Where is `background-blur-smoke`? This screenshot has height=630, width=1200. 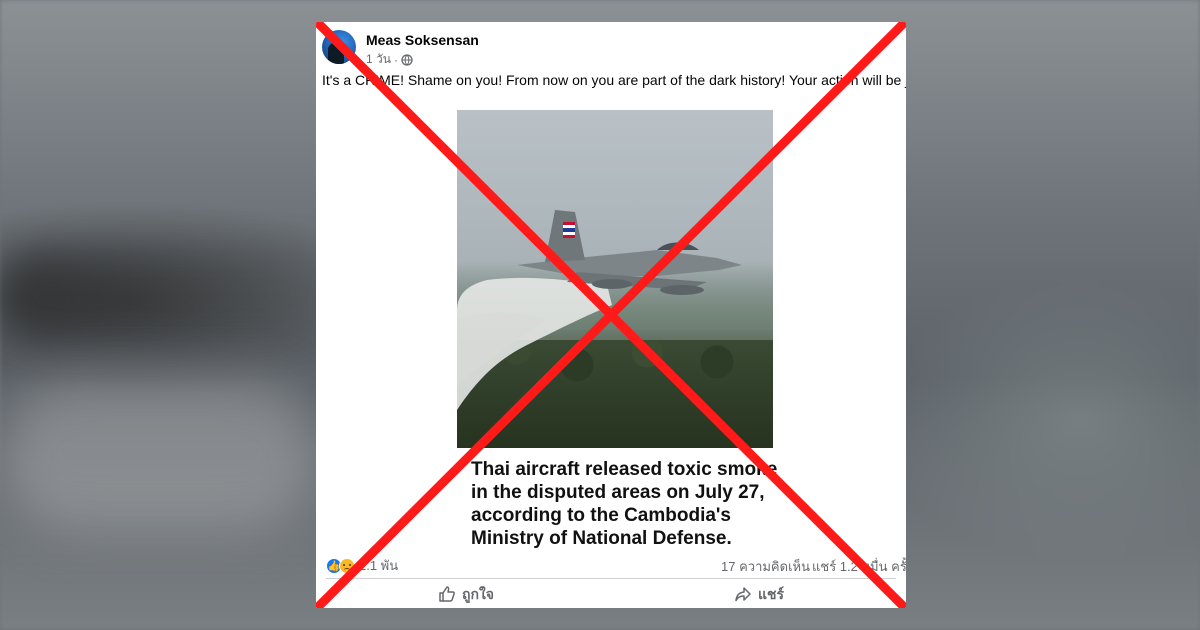
background-blur-smoke is located at coordinates (160, 455).